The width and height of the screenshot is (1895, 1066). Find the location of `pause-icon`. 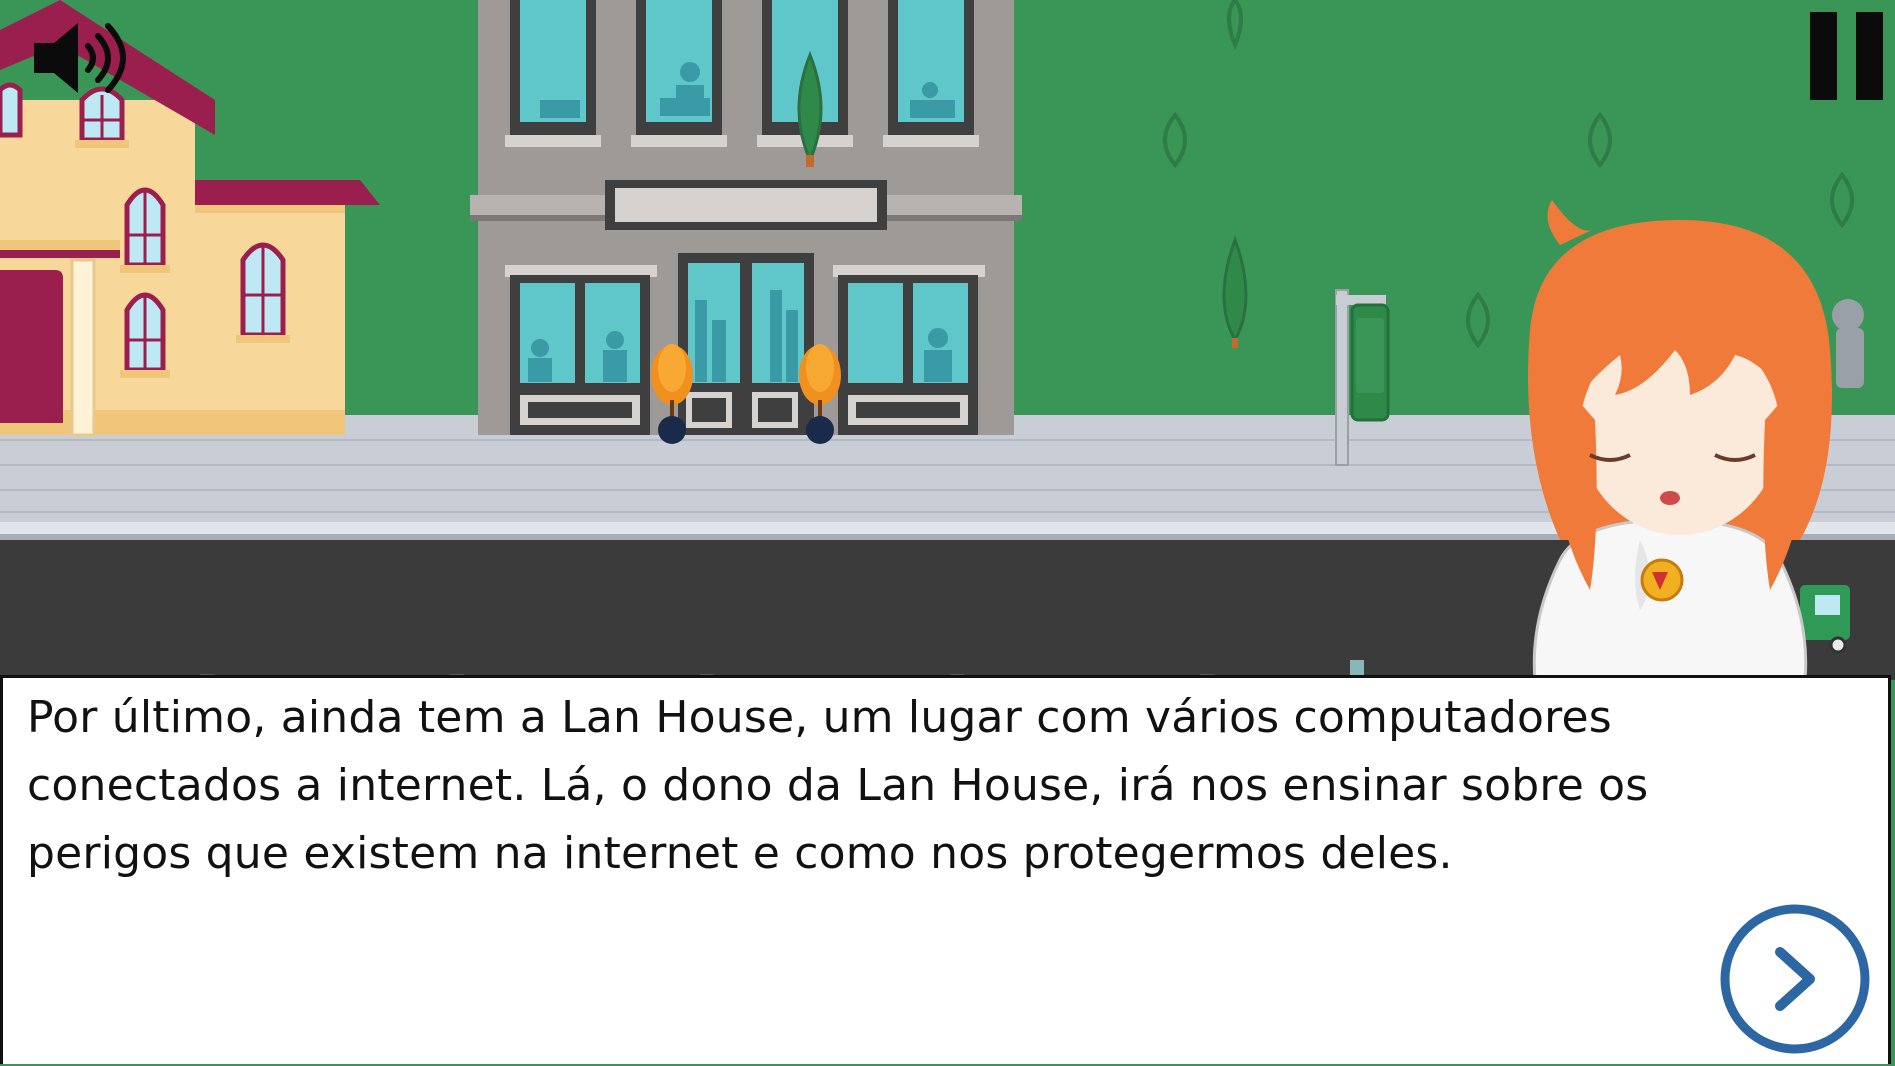

pause-icon is located at coordinates (1846, 56).